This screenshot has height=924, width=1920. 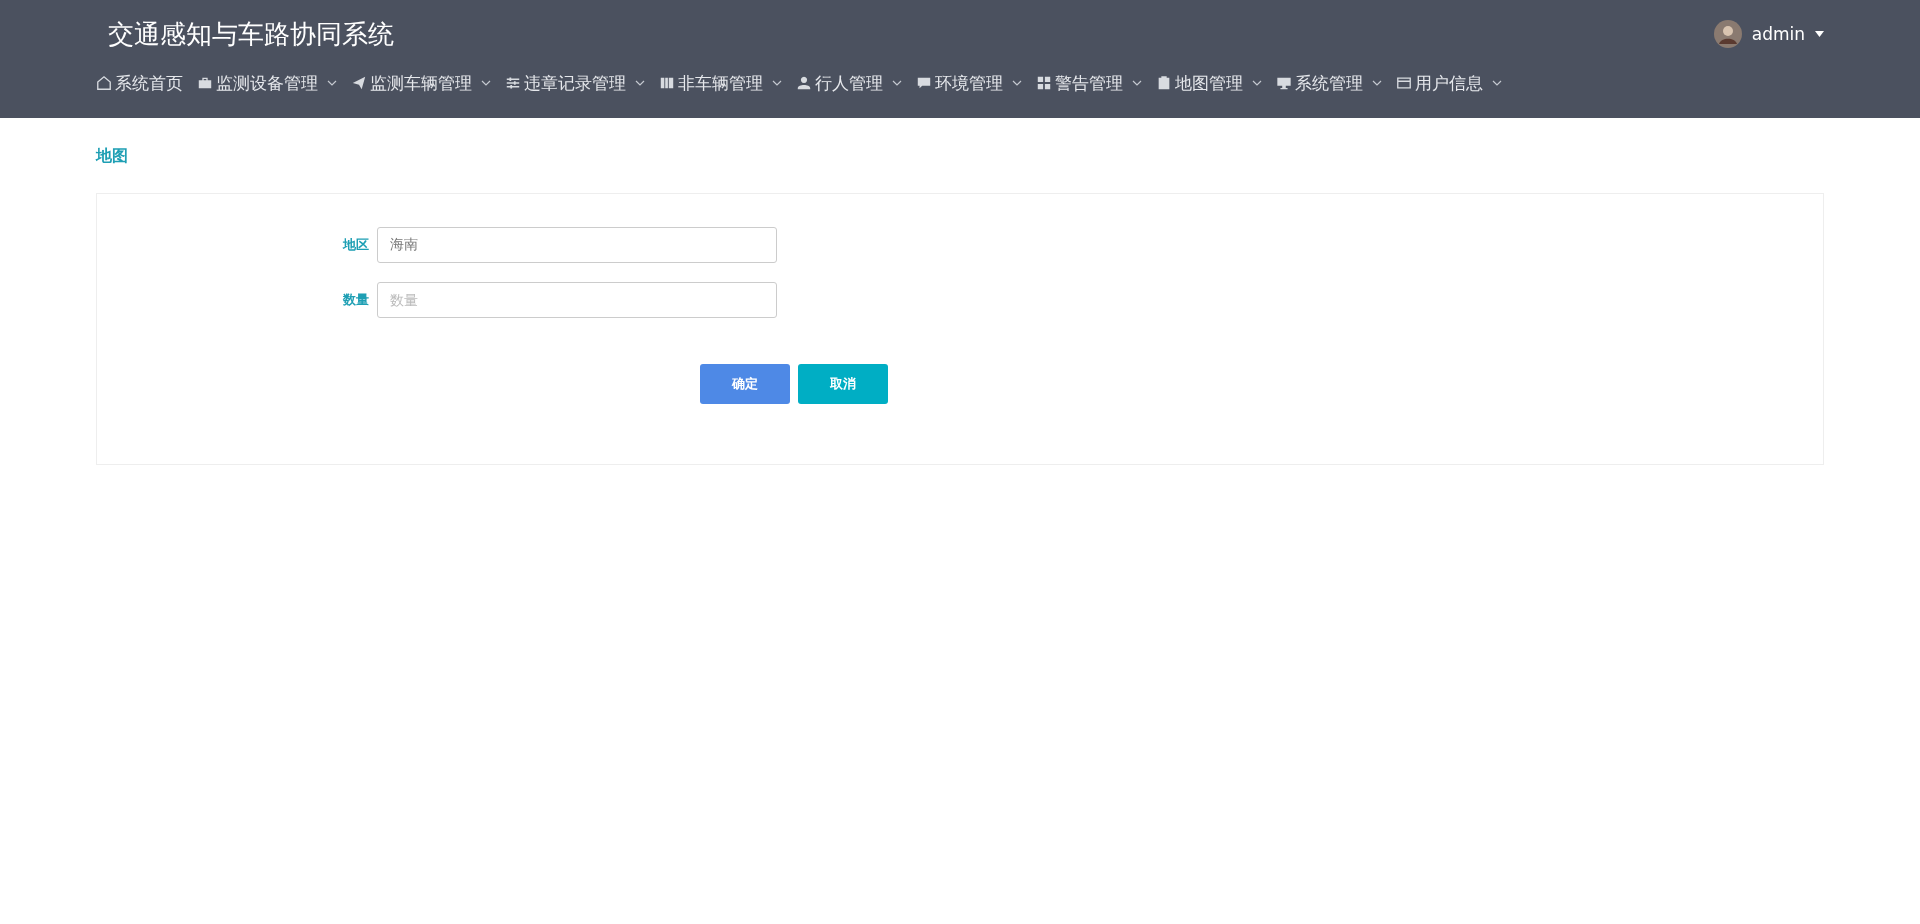 What do you see at coordinates (1164, 83) in the screenshot?
I see `clipboard-icon` at bounding box center [1164, 83].